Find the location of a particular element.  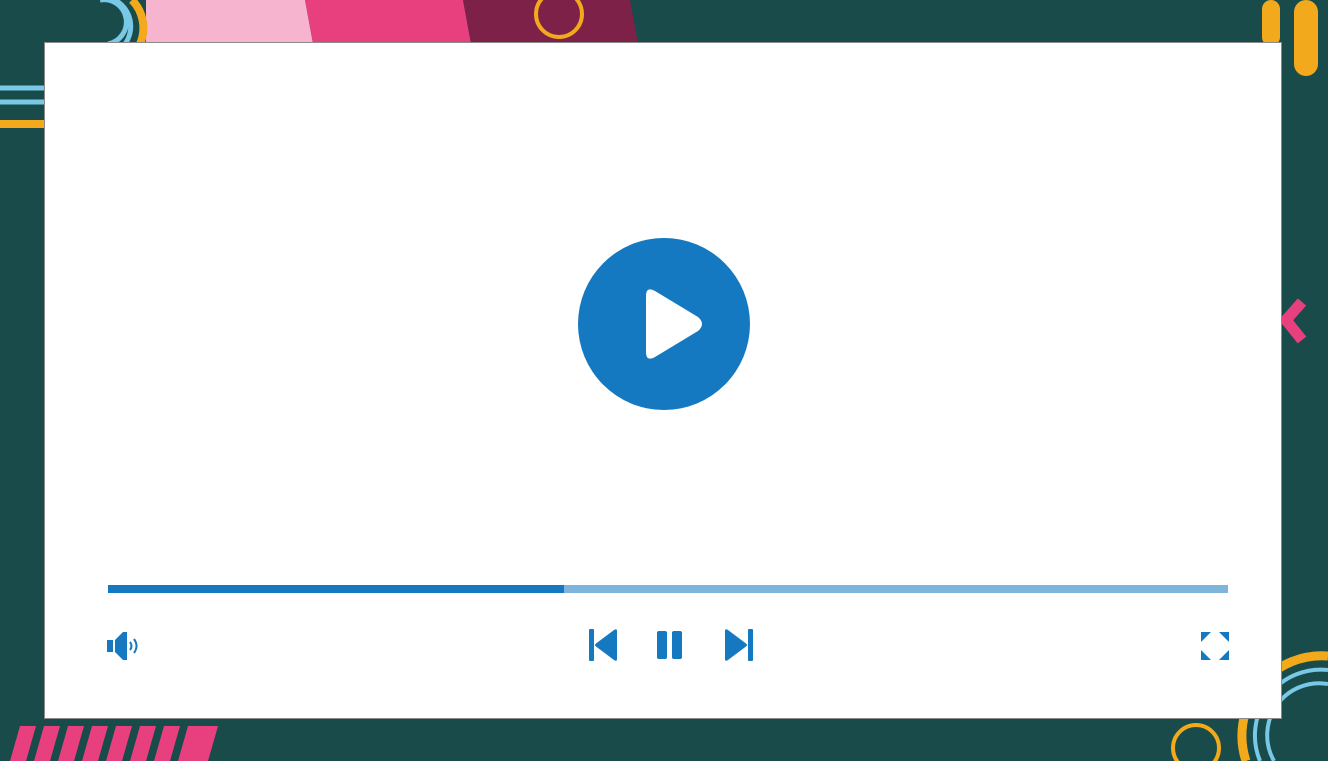

pause-button is located at coordinates (670, 645).